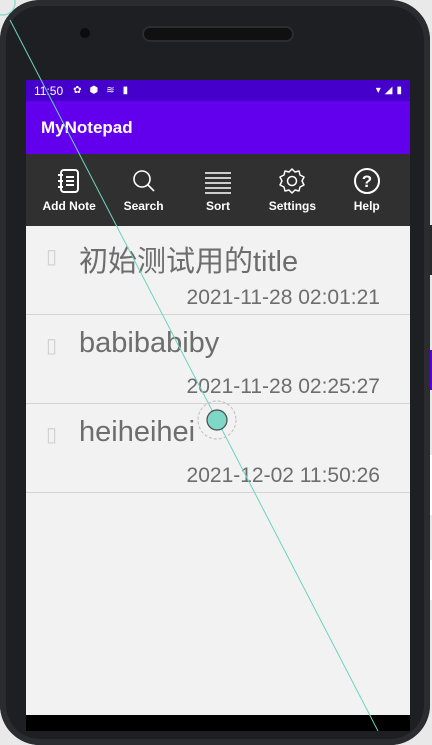  Describe the element at coordinates (49, 90) in the screenshot. I see `status-time: 11:50` at that location.